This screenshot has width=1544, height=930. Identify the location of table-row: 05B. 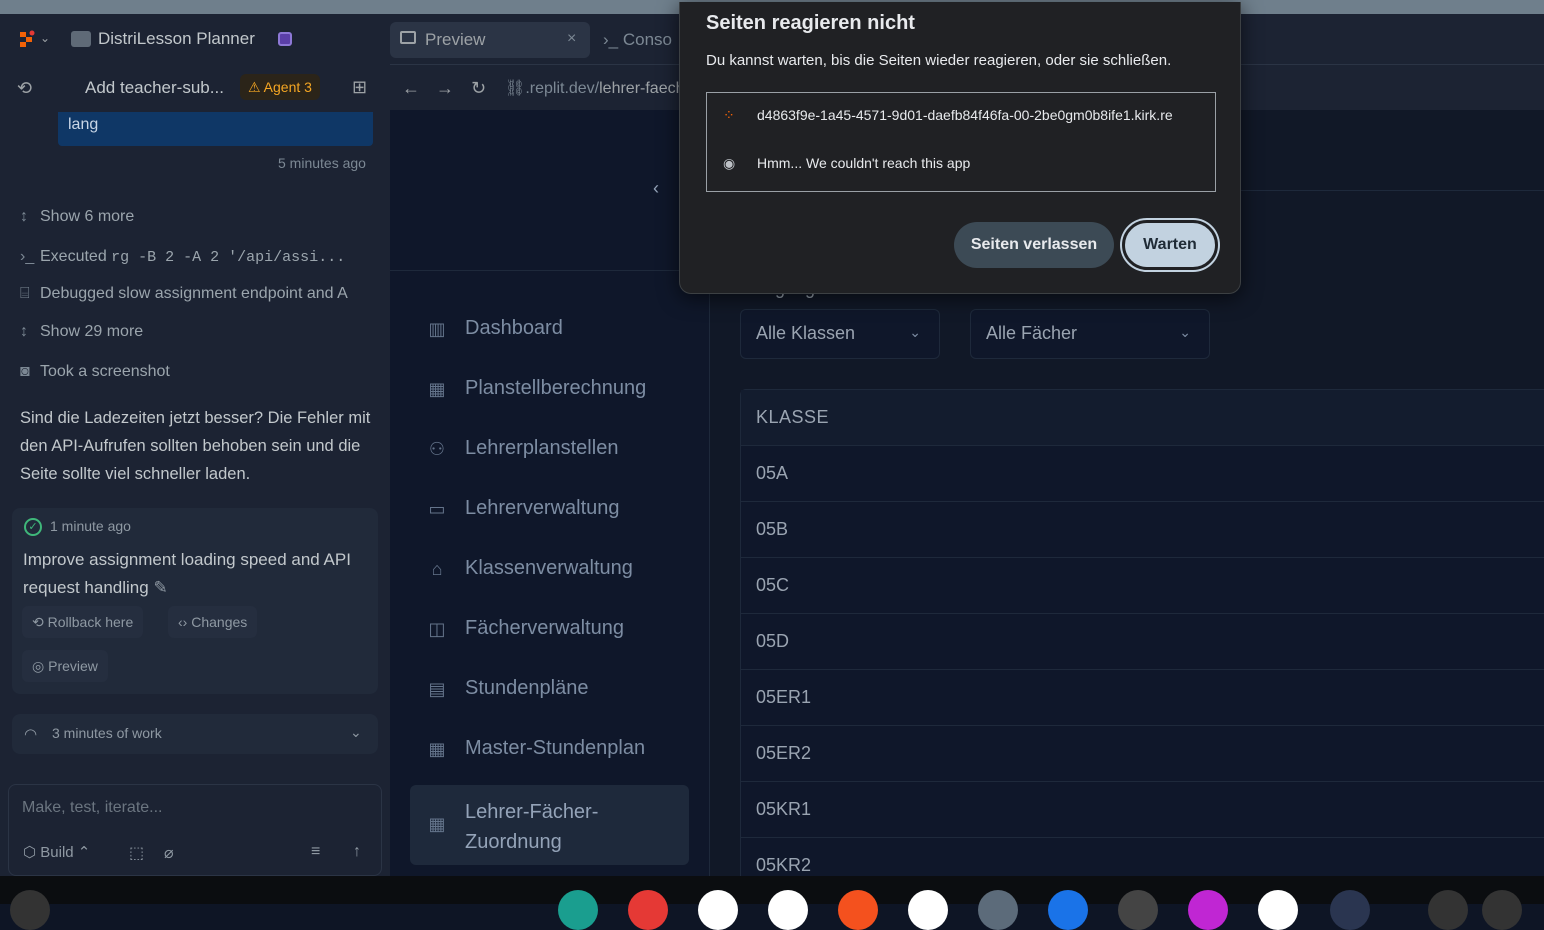
(1142, 530).